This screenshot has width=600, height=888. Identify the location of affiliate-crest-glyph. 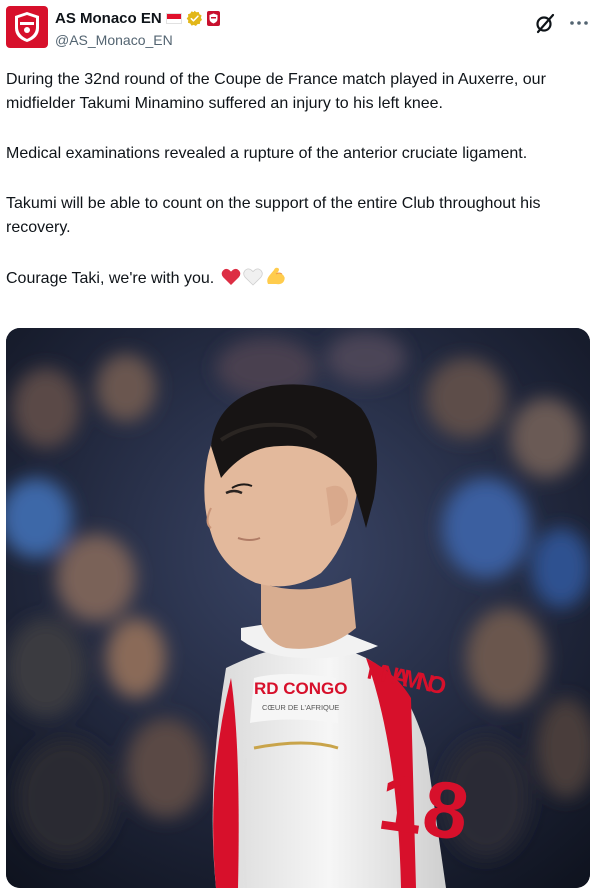
(213, 18).